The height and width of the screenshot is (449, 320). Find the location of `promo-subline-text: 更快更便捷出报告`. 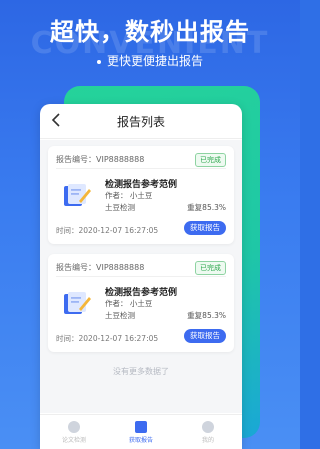

promo-subline-text: 更快更便捷出报告 is located at coordinates (154, 61).